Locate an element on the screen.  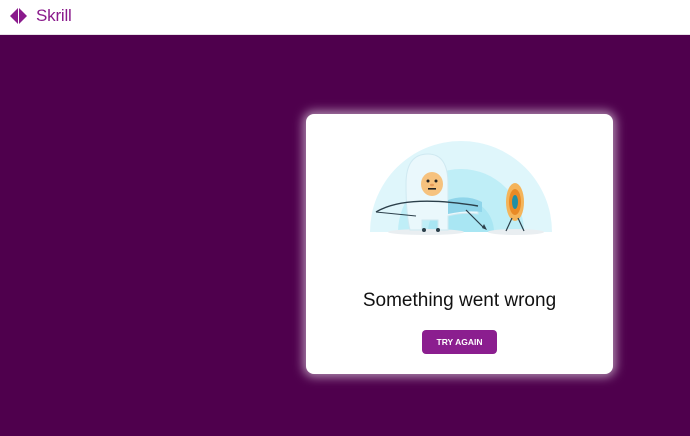
error-title: Something went wrong is located at coordinates (459, 300).